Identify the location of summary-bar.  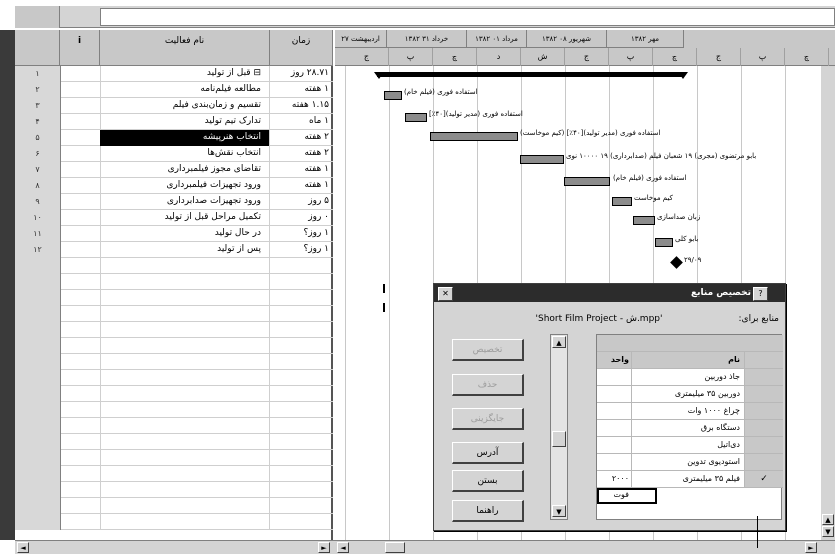
(530, 74).